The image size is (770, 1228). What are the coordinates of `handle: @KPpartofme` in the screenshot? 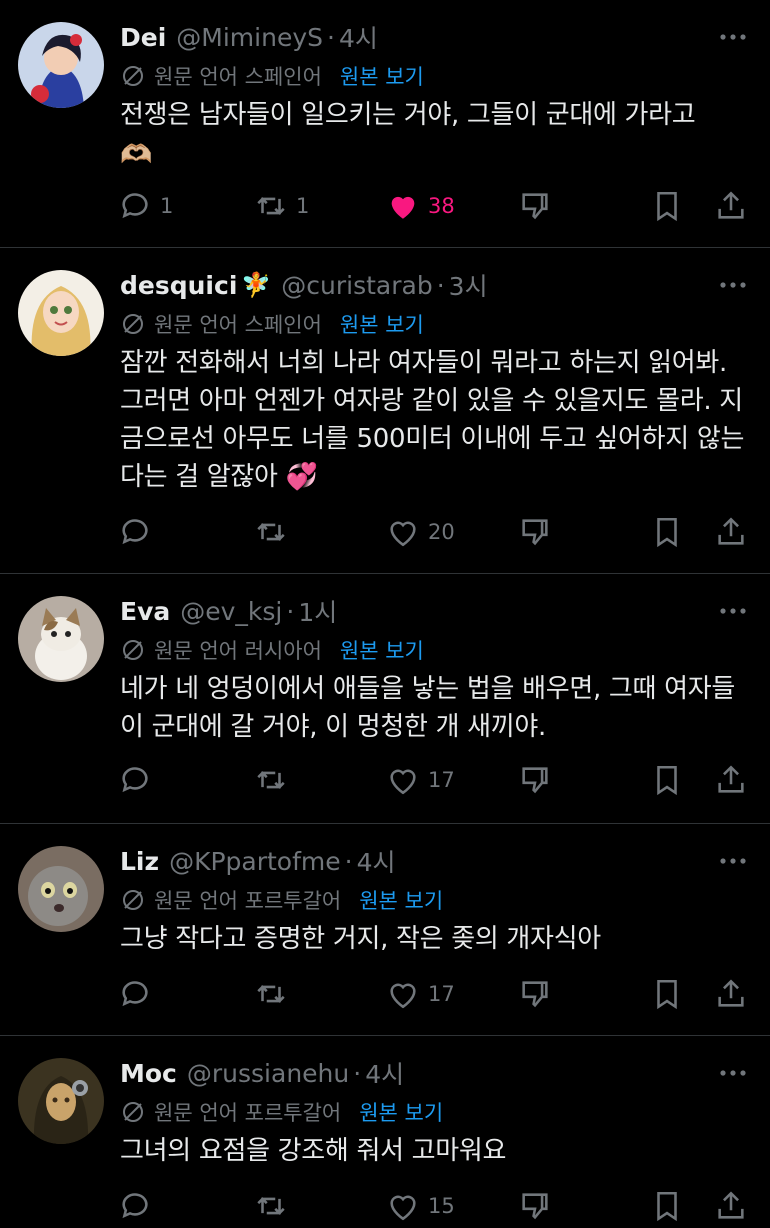 It's located at (255, 861).